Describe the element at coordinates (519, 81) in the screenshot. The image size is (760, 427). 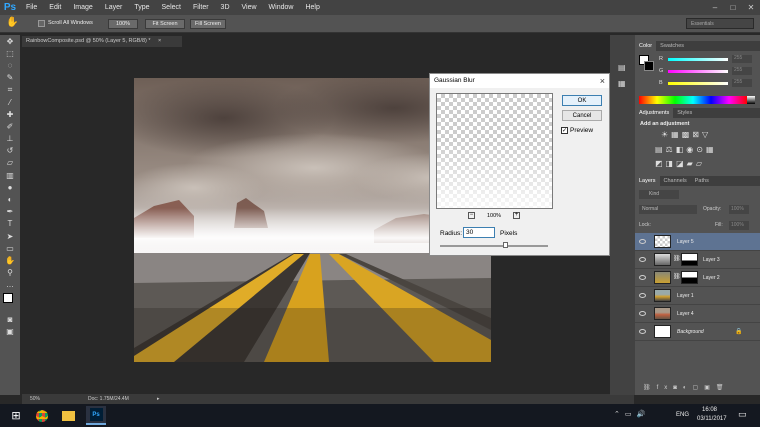
I see `dialog-titlebar: Gaussian Blur ×` at that location.